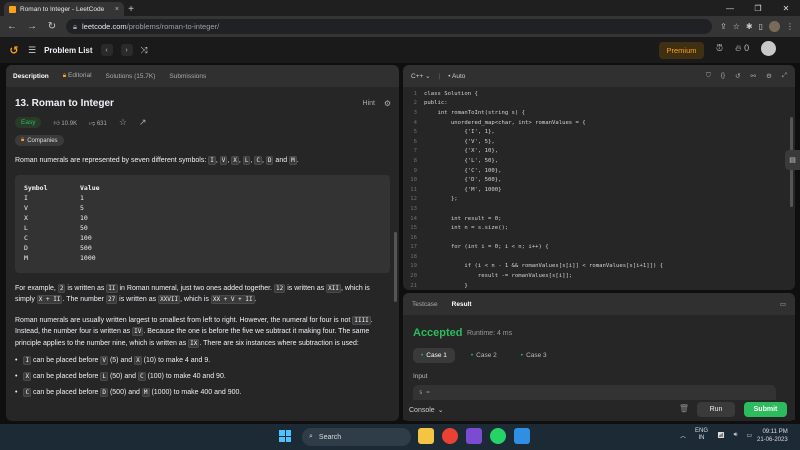 This screenshot has height=450, width=800. I want to click on streak-icon: 🔥︎ 0, so click(742, 48).